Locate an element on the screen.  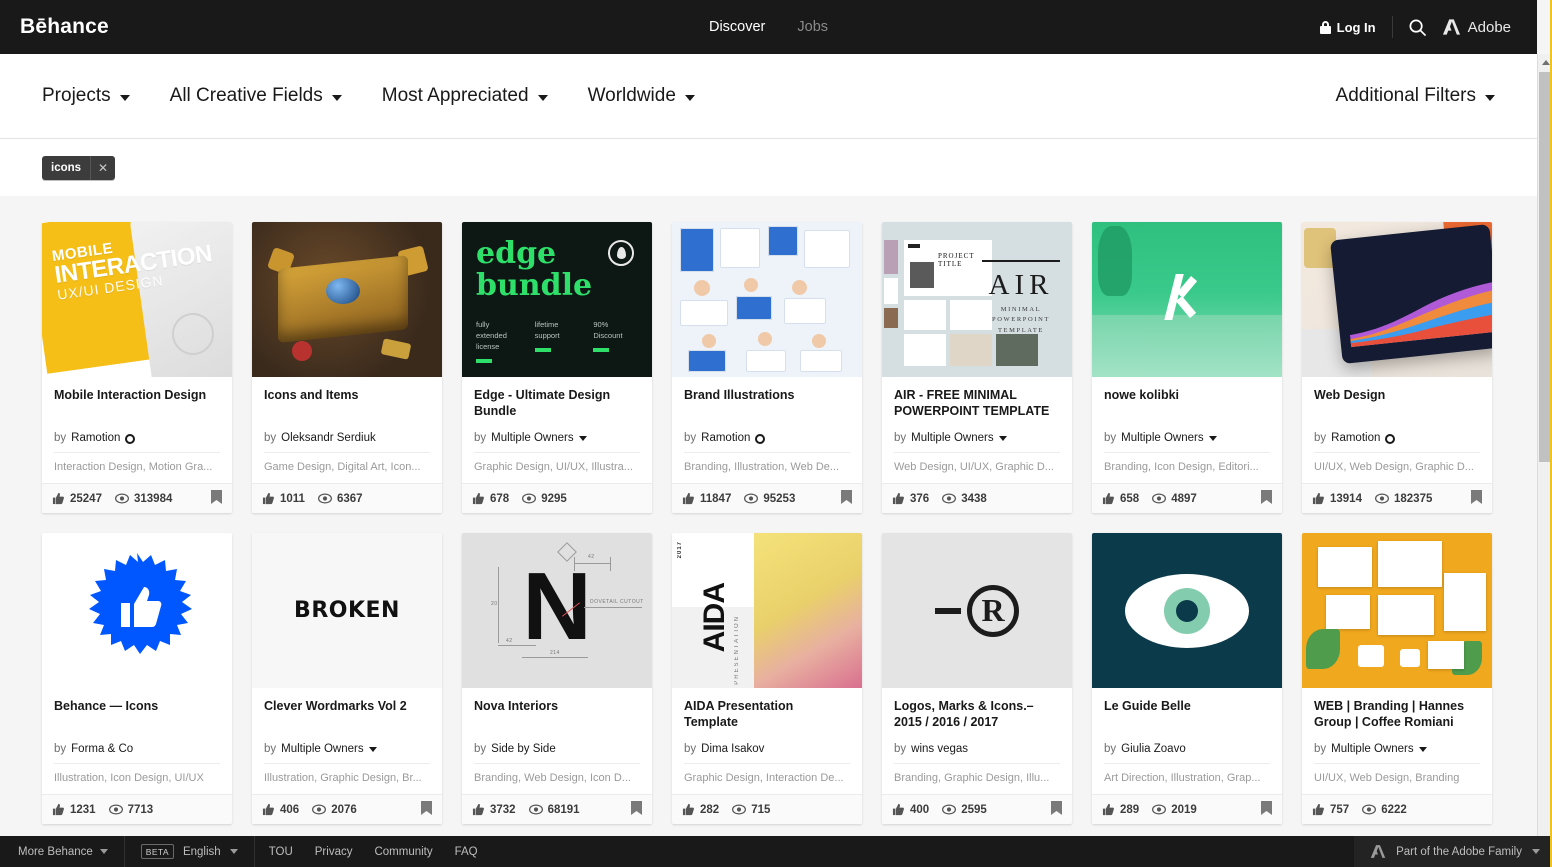
project-title: AIDA Presentation Template is located at coordinates (767, 715).